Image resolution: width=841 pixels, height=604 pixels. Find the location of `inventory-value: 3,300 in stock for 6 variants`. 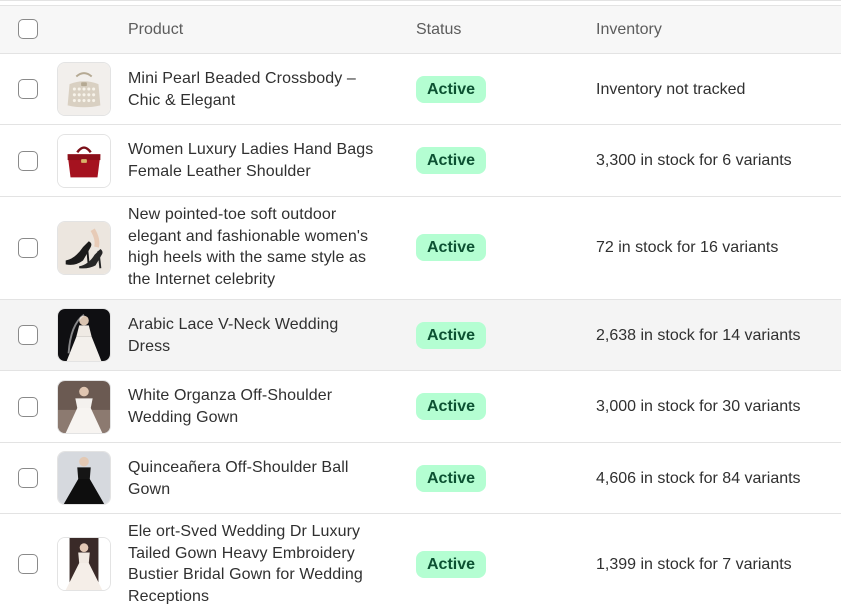

inventory-value: 3,300 in stock for 6 variants is located at coordinates (694, 160).